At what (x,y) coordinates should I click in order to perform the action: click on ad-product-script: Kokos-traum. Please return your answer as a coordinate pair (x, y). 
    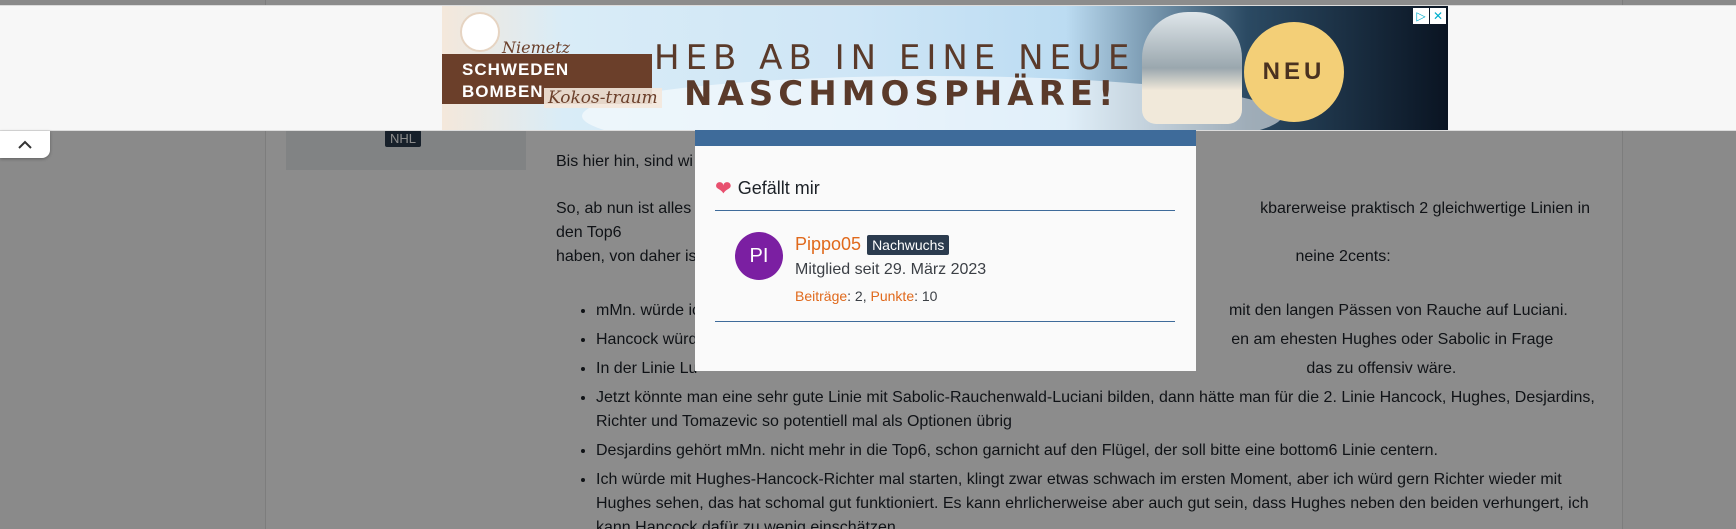
    Looking at the image, I should click on (603, 98).